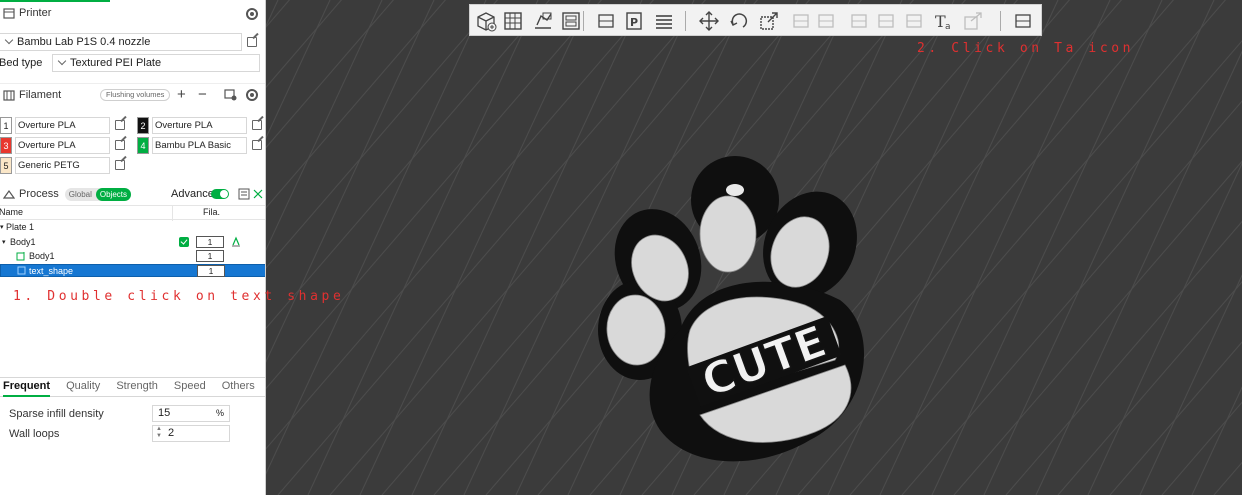 The image size is (1242, 495). Describe the element at coordinates (116, 63) in the screenshot. I see `bed-type-value: Textured PEI Plate` at that location.